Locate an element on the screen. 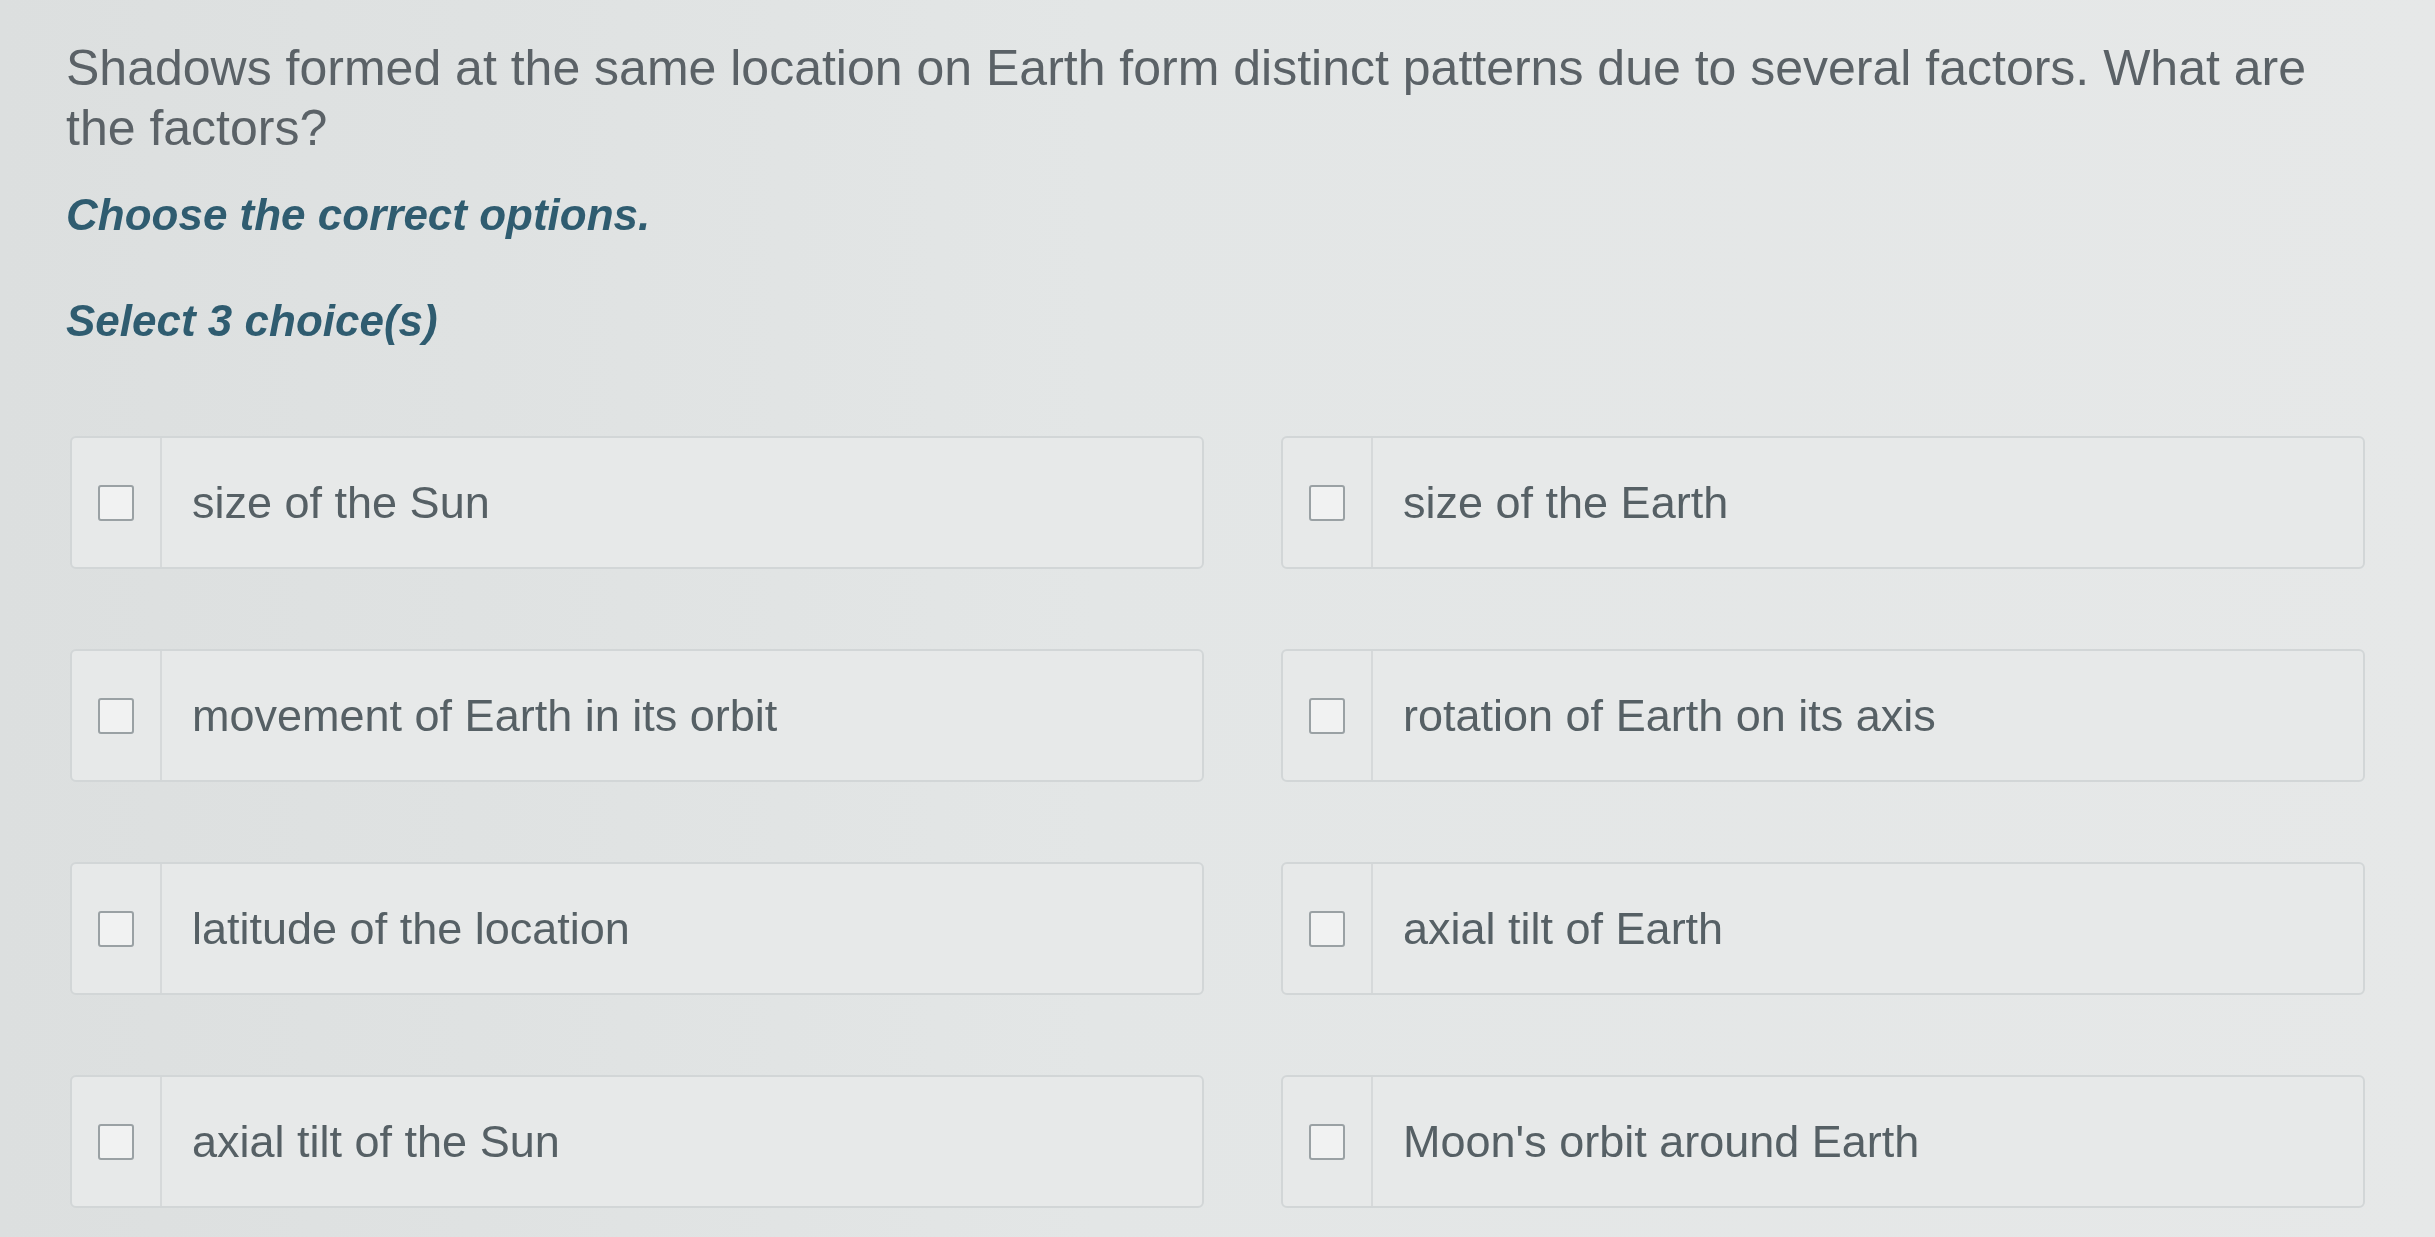  option-card: size of the Sun is located at coordinates (637, 502).